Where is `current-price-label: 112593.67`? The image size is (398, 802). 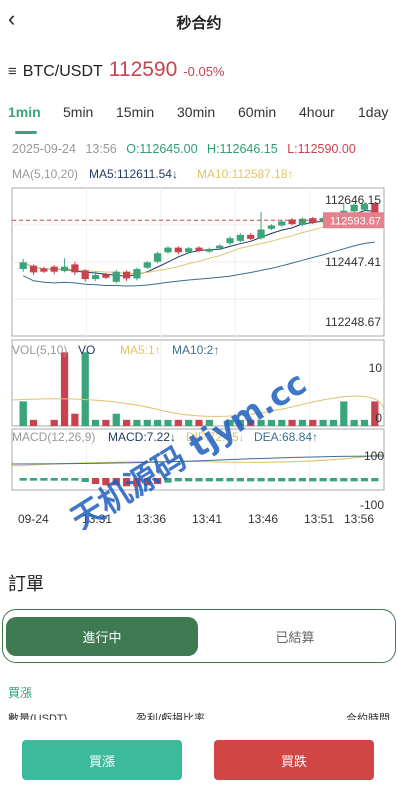 current-price-label: 112593.67 is located at coordinates (355, 221).